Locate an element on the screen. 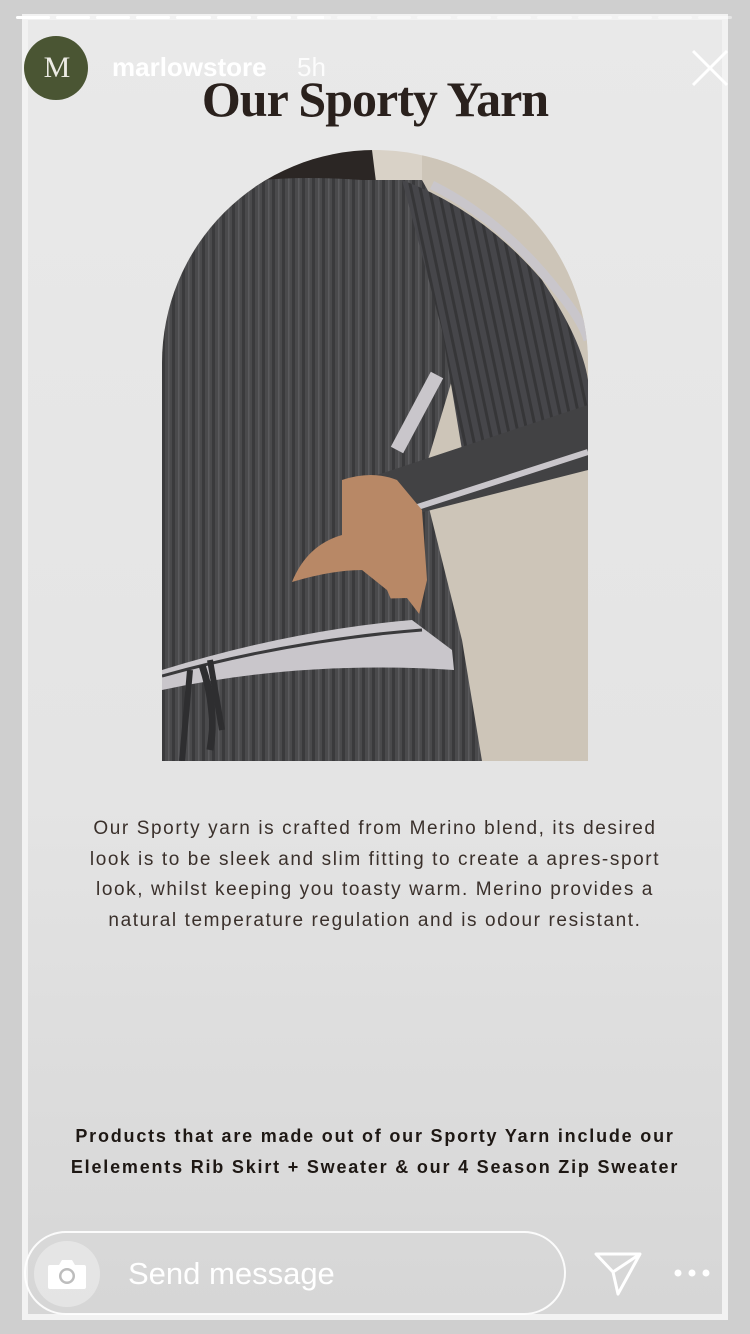 The height and width of the screenshot is (1334, 750). share-button is located at coordinates (618, 1273).